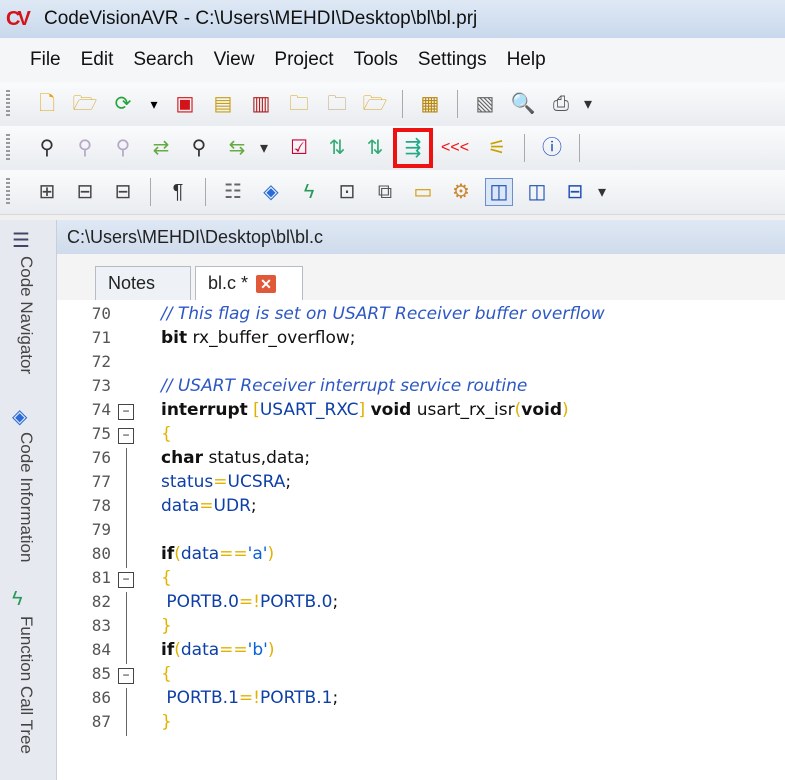 The image size is (785, 780). I want to click on save-project-icon: ▥, so click(261, 104).